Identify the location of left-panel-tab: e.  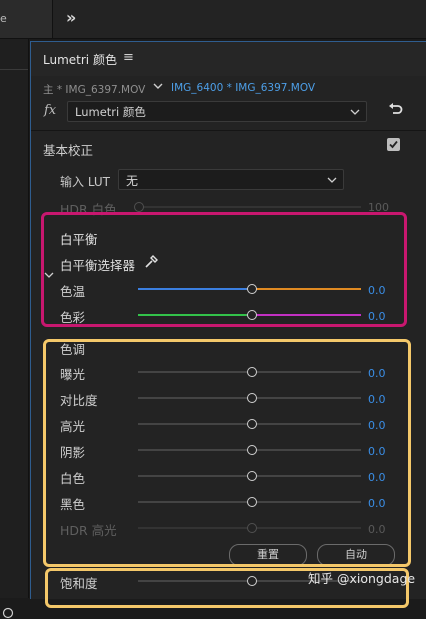
(26, 19).